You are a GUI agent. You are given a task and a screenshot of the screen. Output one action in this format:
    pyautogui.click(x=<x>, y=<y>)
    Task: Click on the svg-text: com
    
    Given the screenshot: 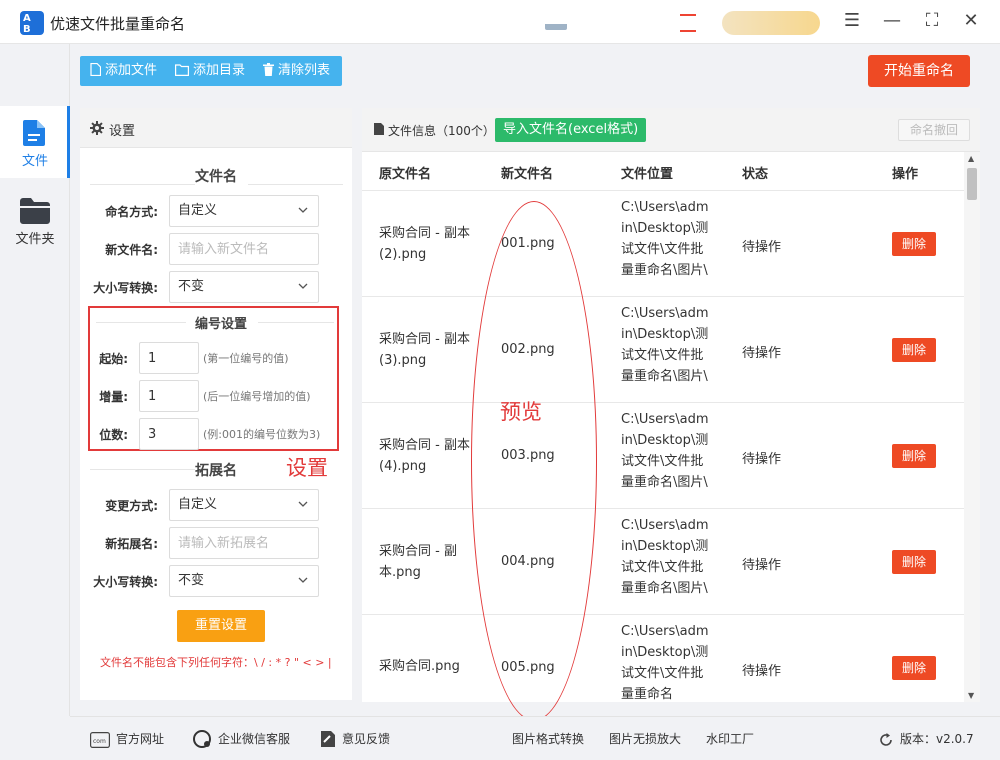 What is the action you would take?
    pyautogui.click(x=99, y=741)
    